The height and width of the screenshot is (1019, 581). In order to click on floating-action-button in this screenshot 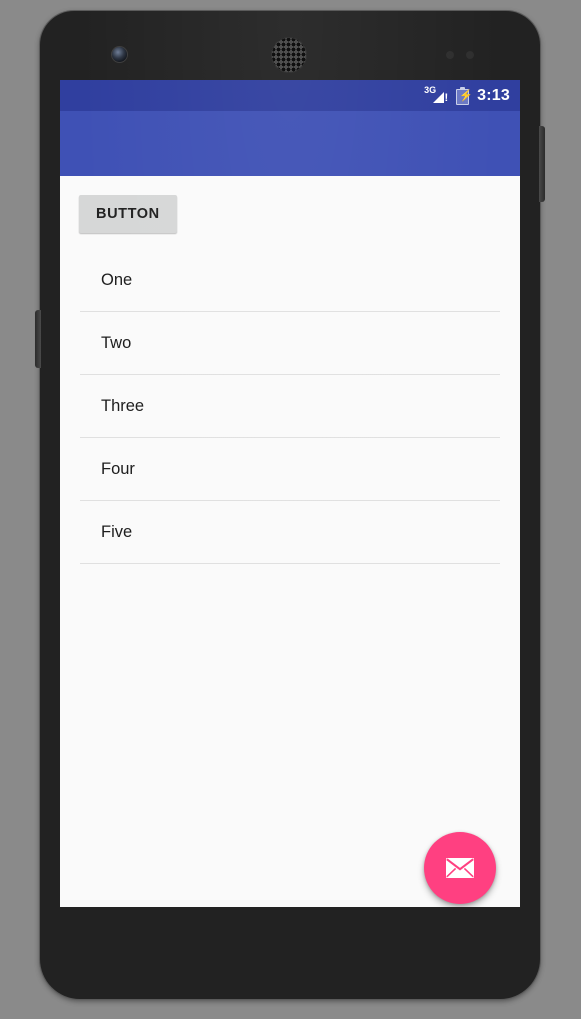, I will do `click(460, 868)`.